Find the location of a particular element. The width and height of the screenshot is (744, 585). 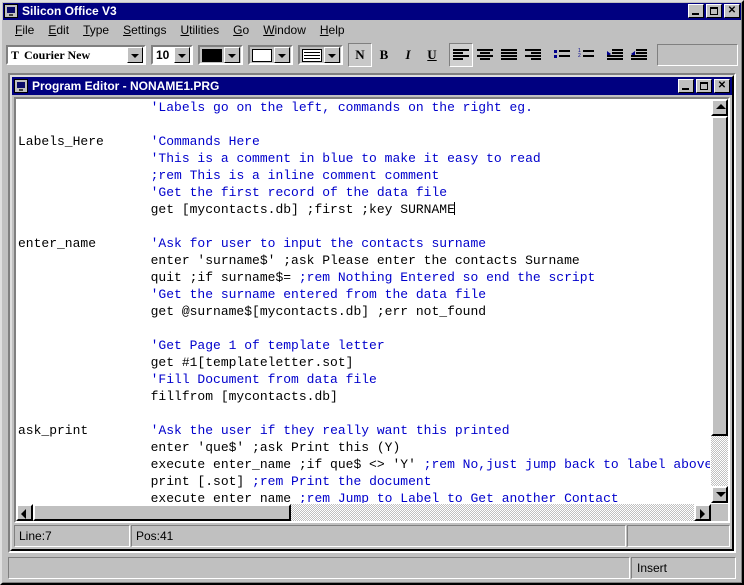

vertical-scroll-thumb is located at coordinates (719, 276).